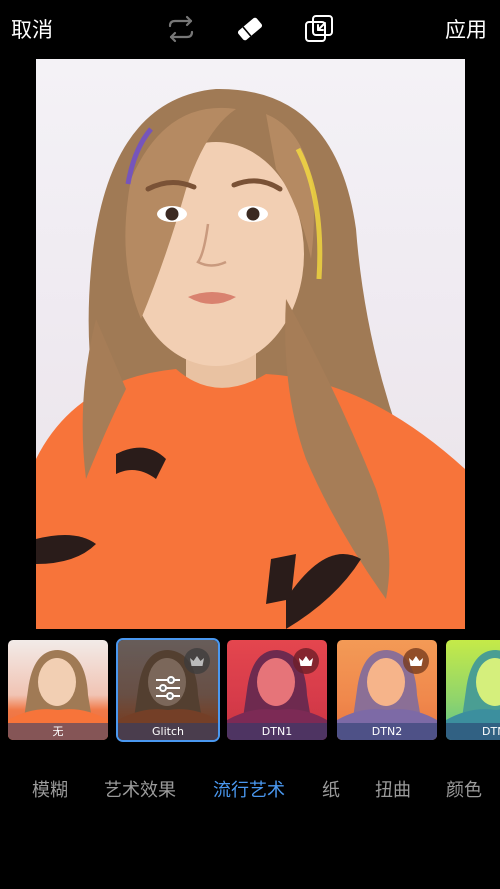 The width and height of the screenshot is (500, 889). What do you see at coordinates (277, 731) in the screenshot?
I see `filter-label: DTN1` at bounding box center [277, 731].